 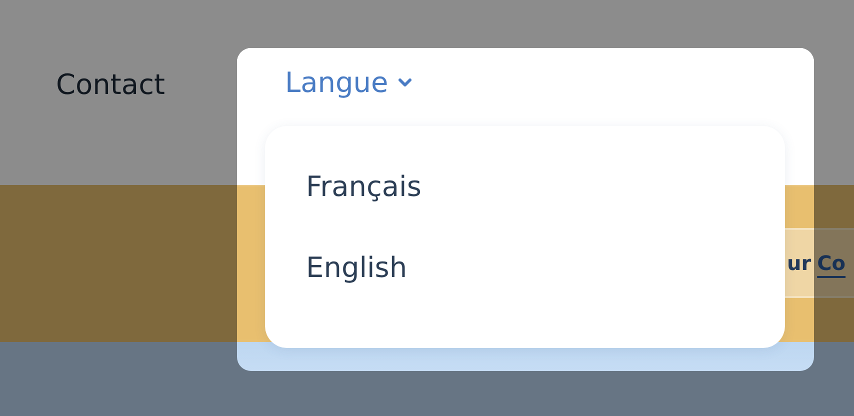 I want to click on nav-link: Contact, so click(x=110, y=84).